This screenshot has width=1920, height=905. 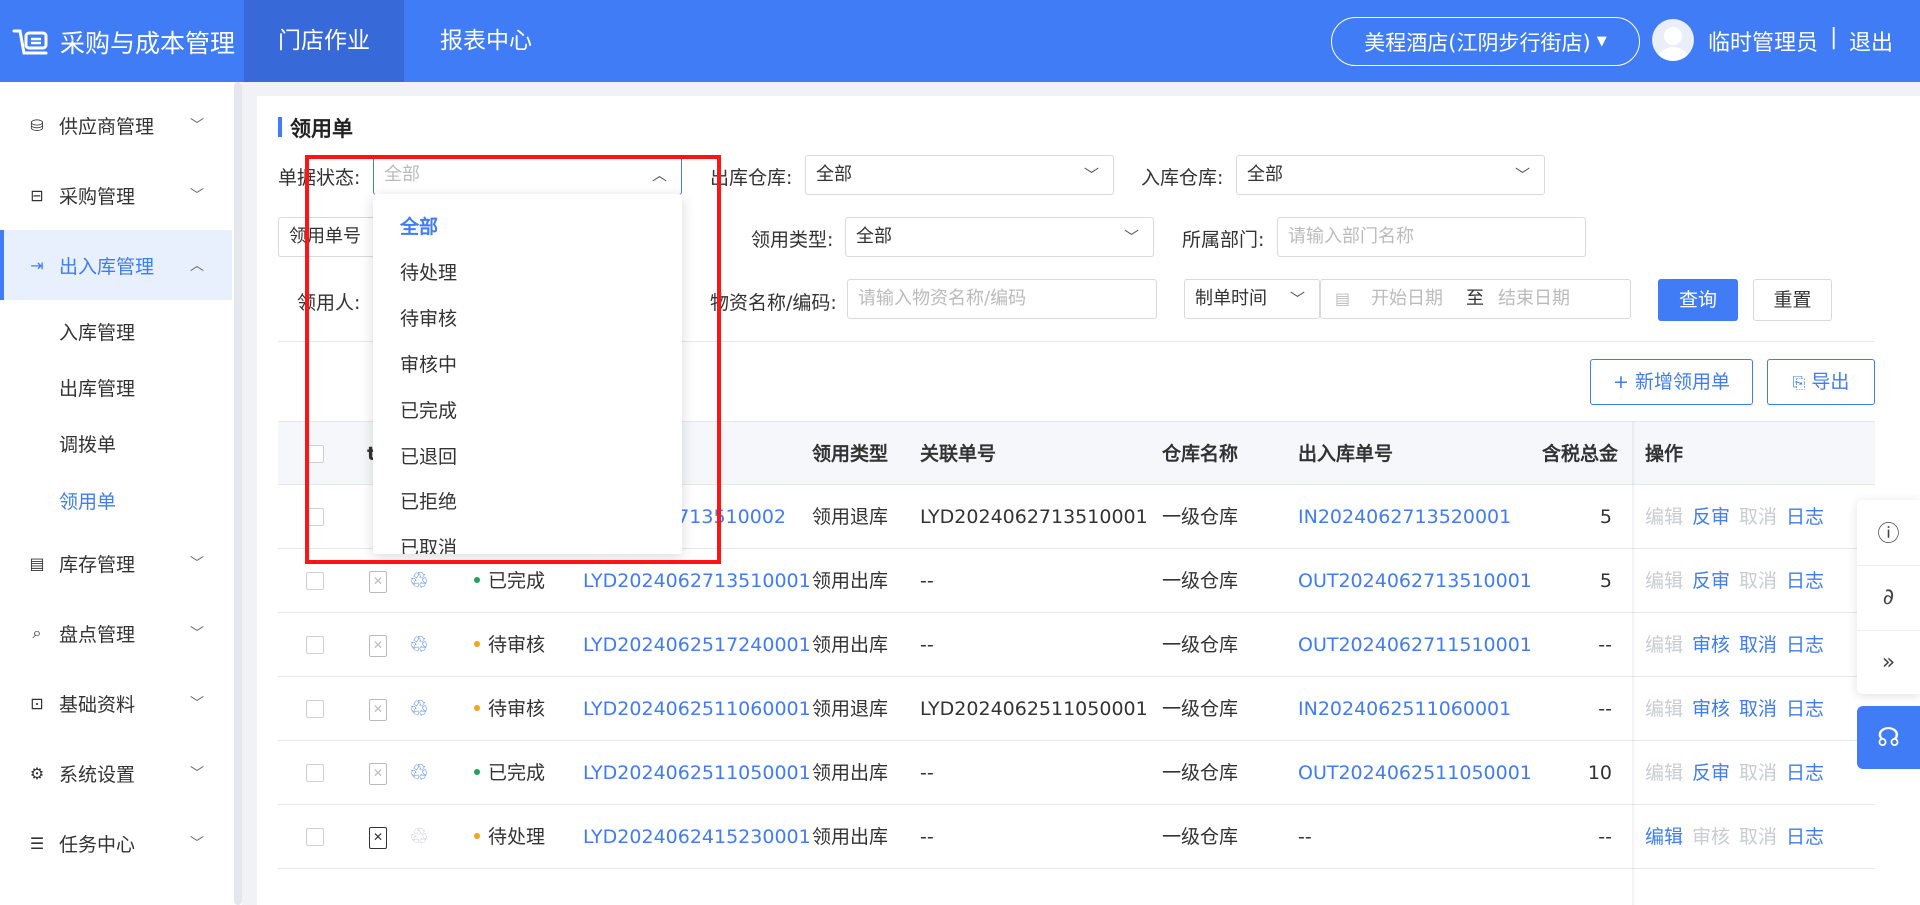 What do you see at coordinates (116, 633) in the screenshot?
I see `sidebar-item-stocktake: ⌕ 盘点管理 ﹀` at bounding box center [116, 633].